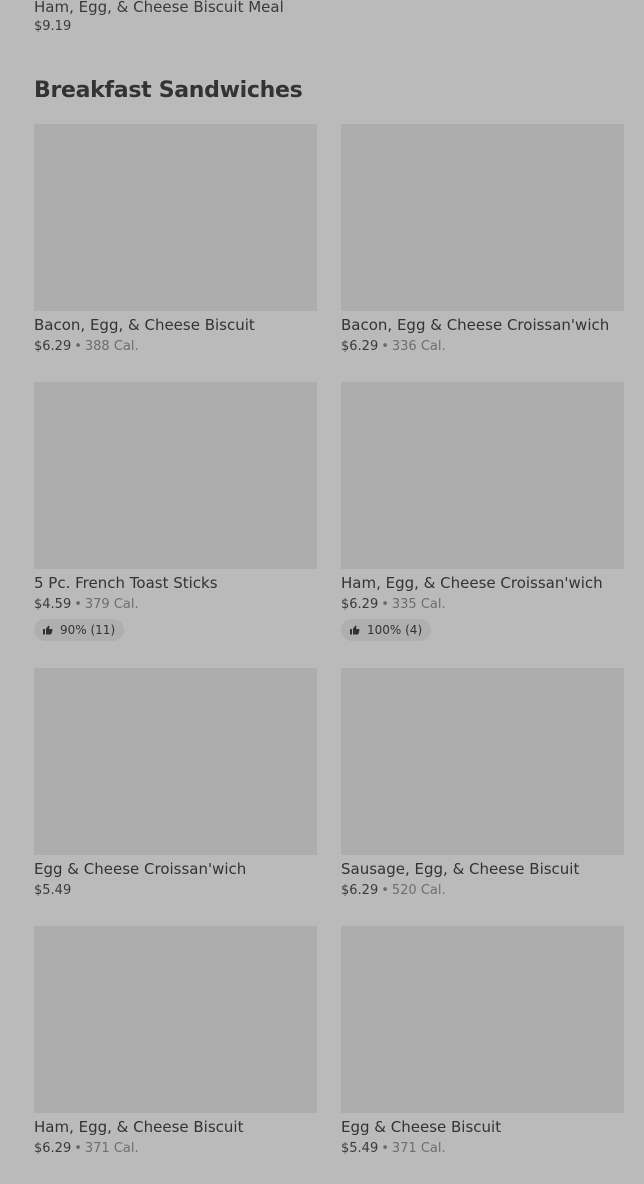 This screenshot has width=644, height=1184. Describe the element at coordinates (126, 583) in the screenshot. I see `item-name: 5 Pc. French Toast Sticks` at that location.